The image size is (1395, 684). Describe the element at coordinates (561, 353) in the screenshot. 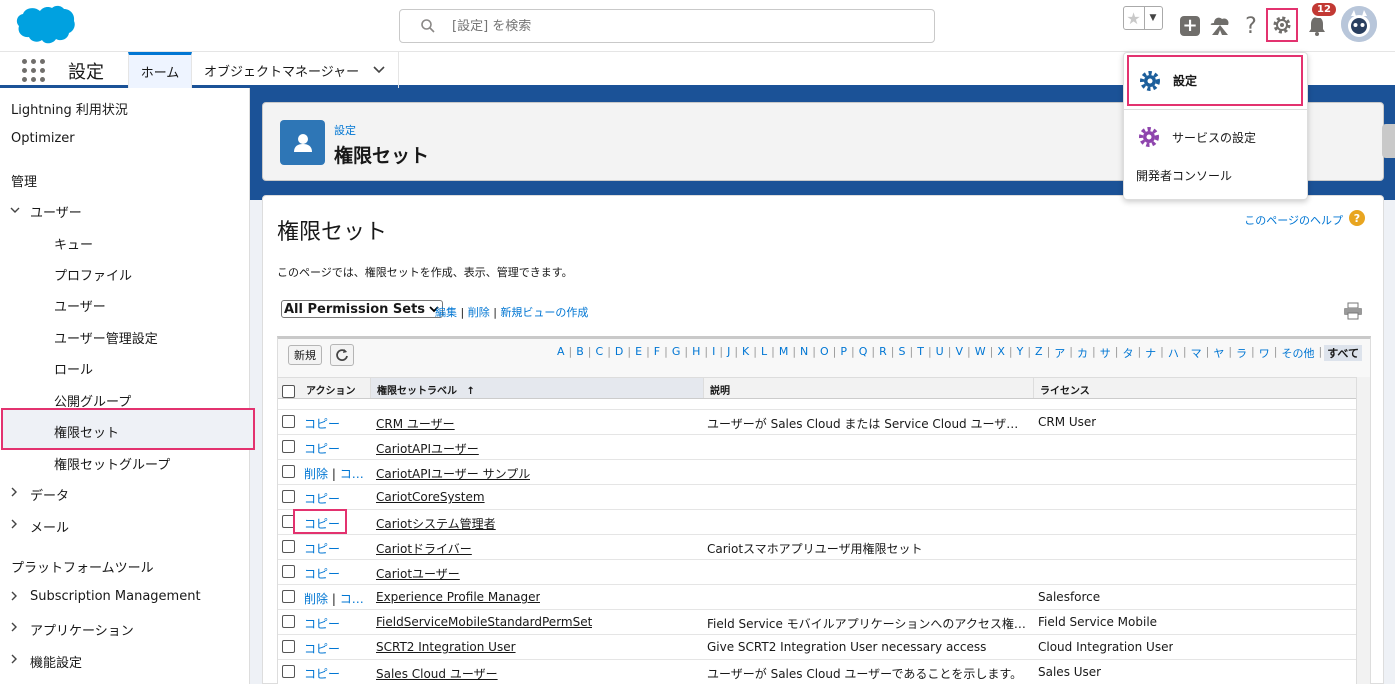

I see `alpha-filter-item: A` at that location.